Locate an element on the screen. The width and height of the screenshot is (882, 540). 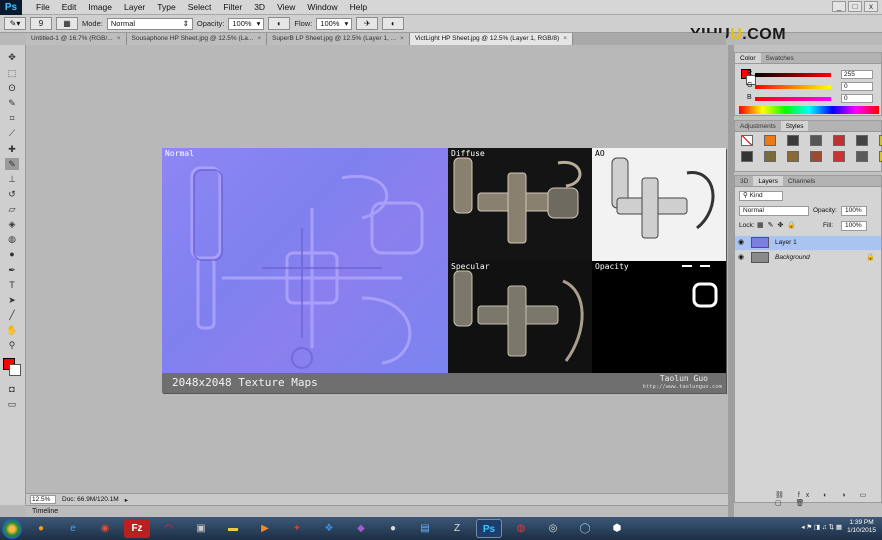
mode-dropdown: Normal ⇕ is located at coordinates (149, 23).